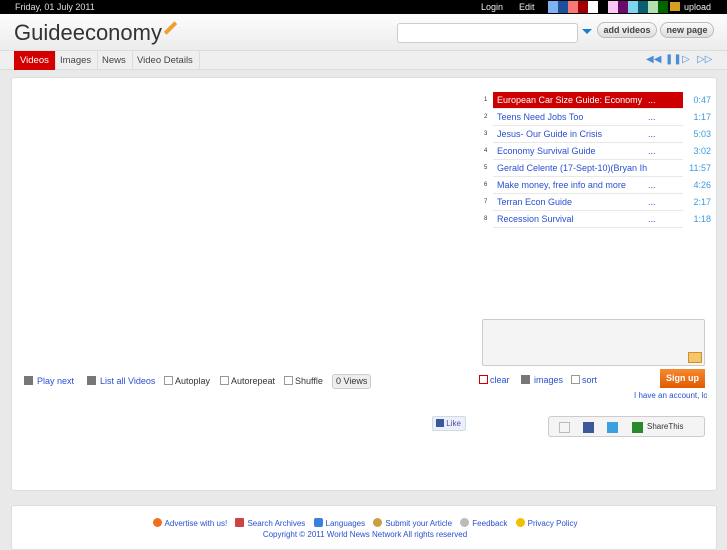 This screenshot has width=727, height=550. What do you see at coordinates (270, 523) in the screenshot?
I see `footer-link-search-archives: Search Archives` at bounding box center [270, 523].